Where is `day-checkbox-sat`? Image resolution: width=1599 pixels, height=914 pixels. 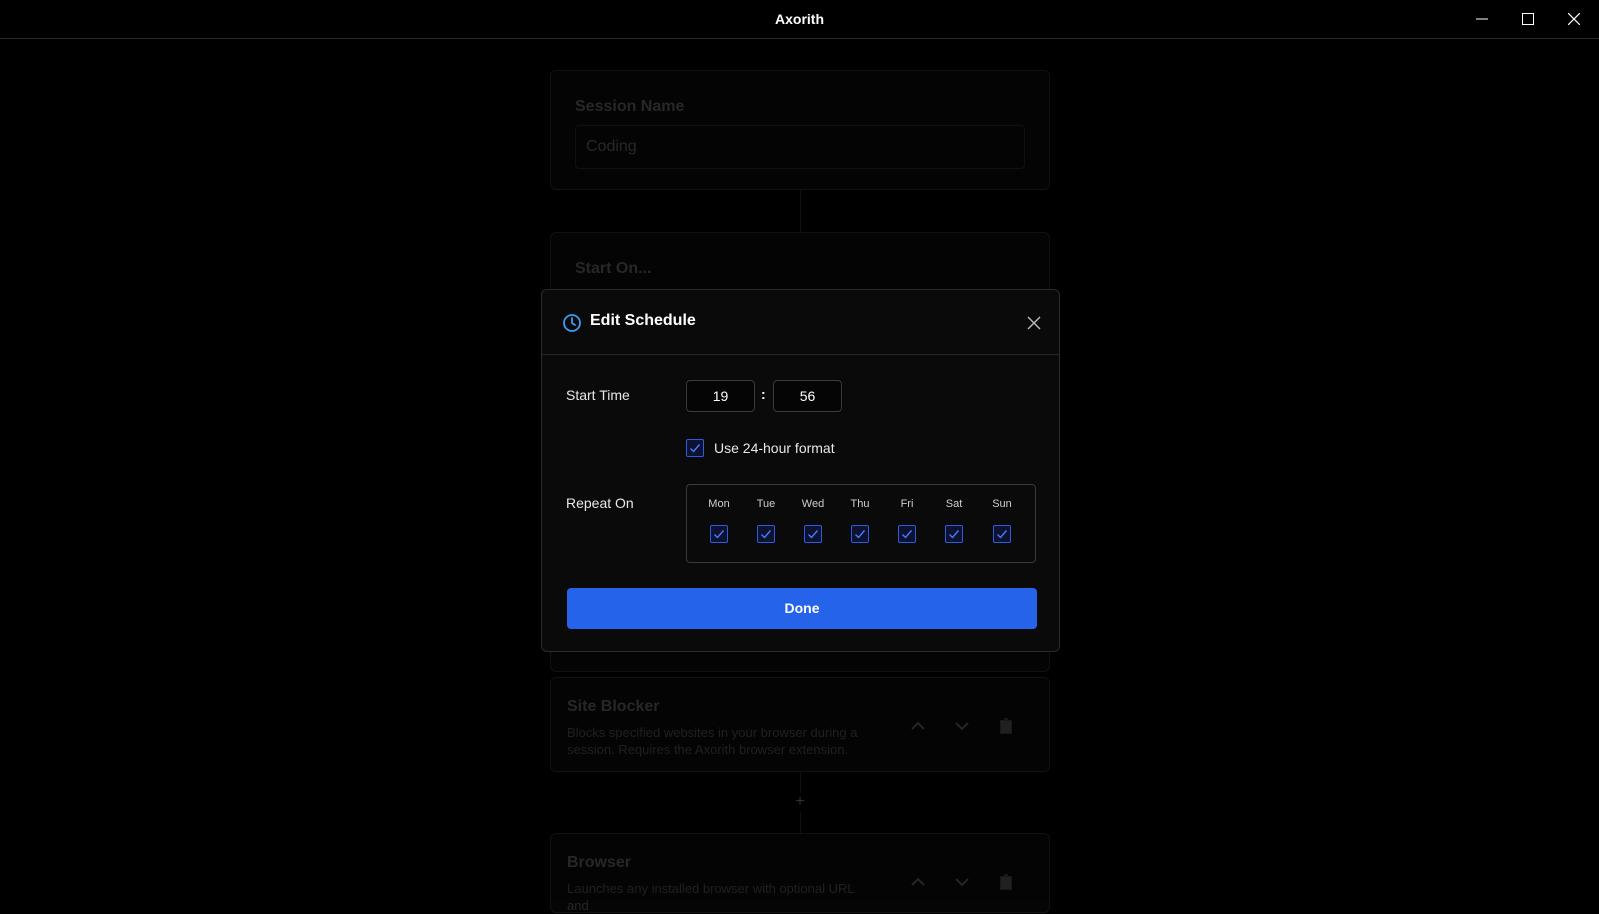
day-checkbox-sat is located at coordinates (954, 534).